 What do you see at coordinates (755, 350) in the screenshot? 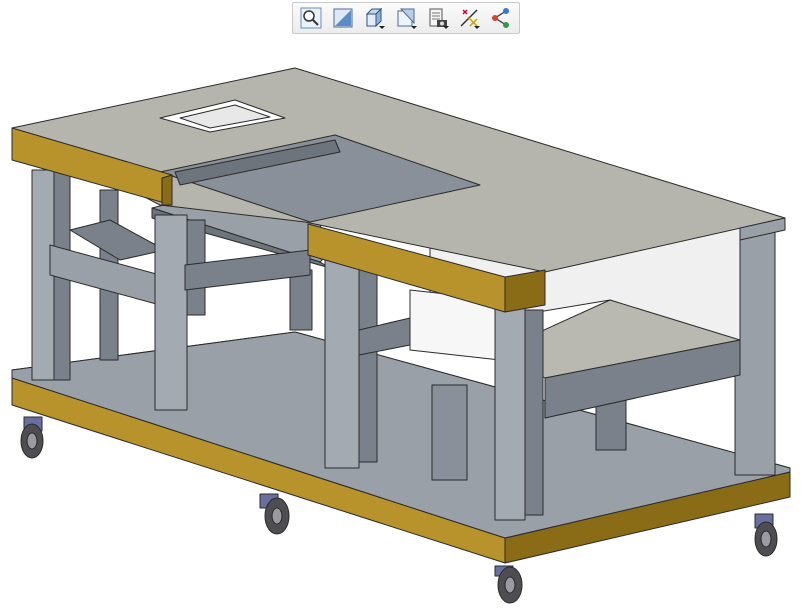
I see `leg-back-right-b` at bounding box center [755, 350].